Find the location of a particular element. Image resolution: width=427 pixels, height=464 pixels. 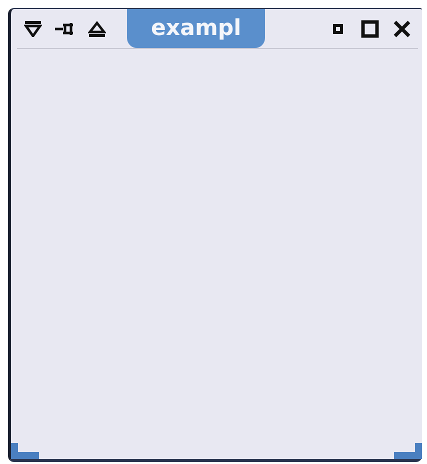

maximize-icon is located at coordinates (370, 29).